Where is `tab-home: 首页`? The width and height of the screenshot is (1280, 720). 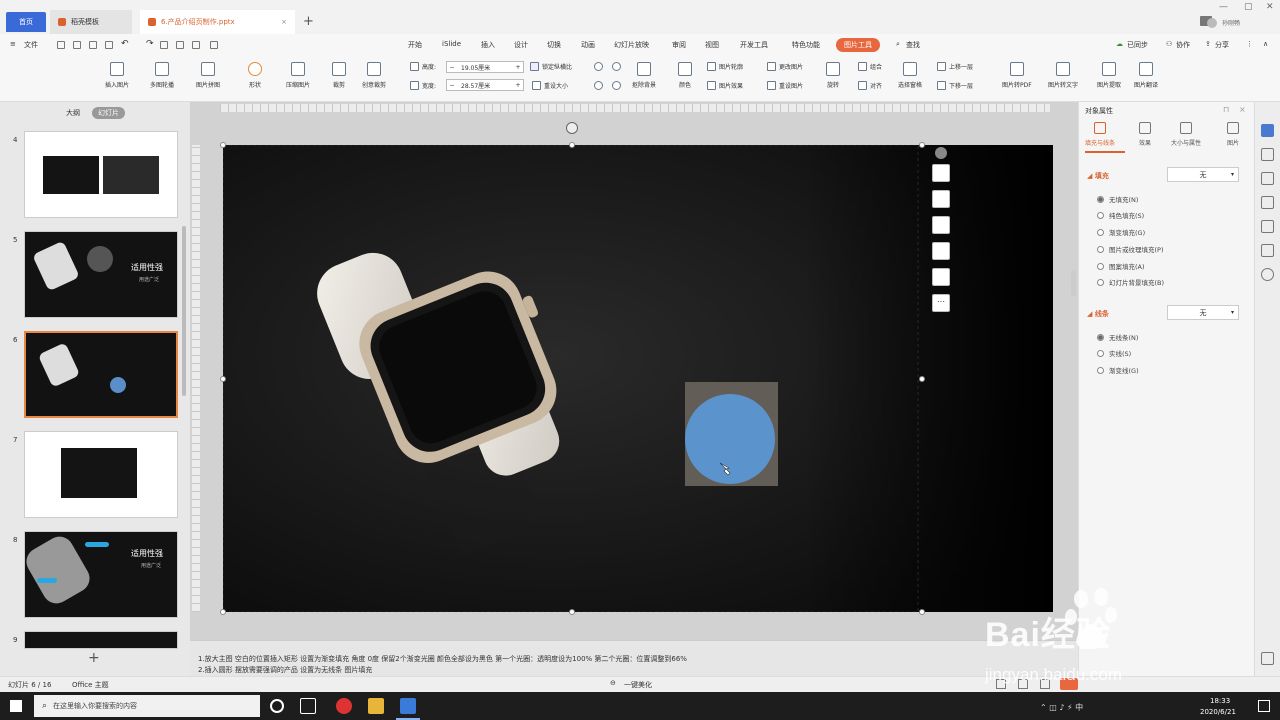 tab-home: 首页 is located at coordinates (26, 22).